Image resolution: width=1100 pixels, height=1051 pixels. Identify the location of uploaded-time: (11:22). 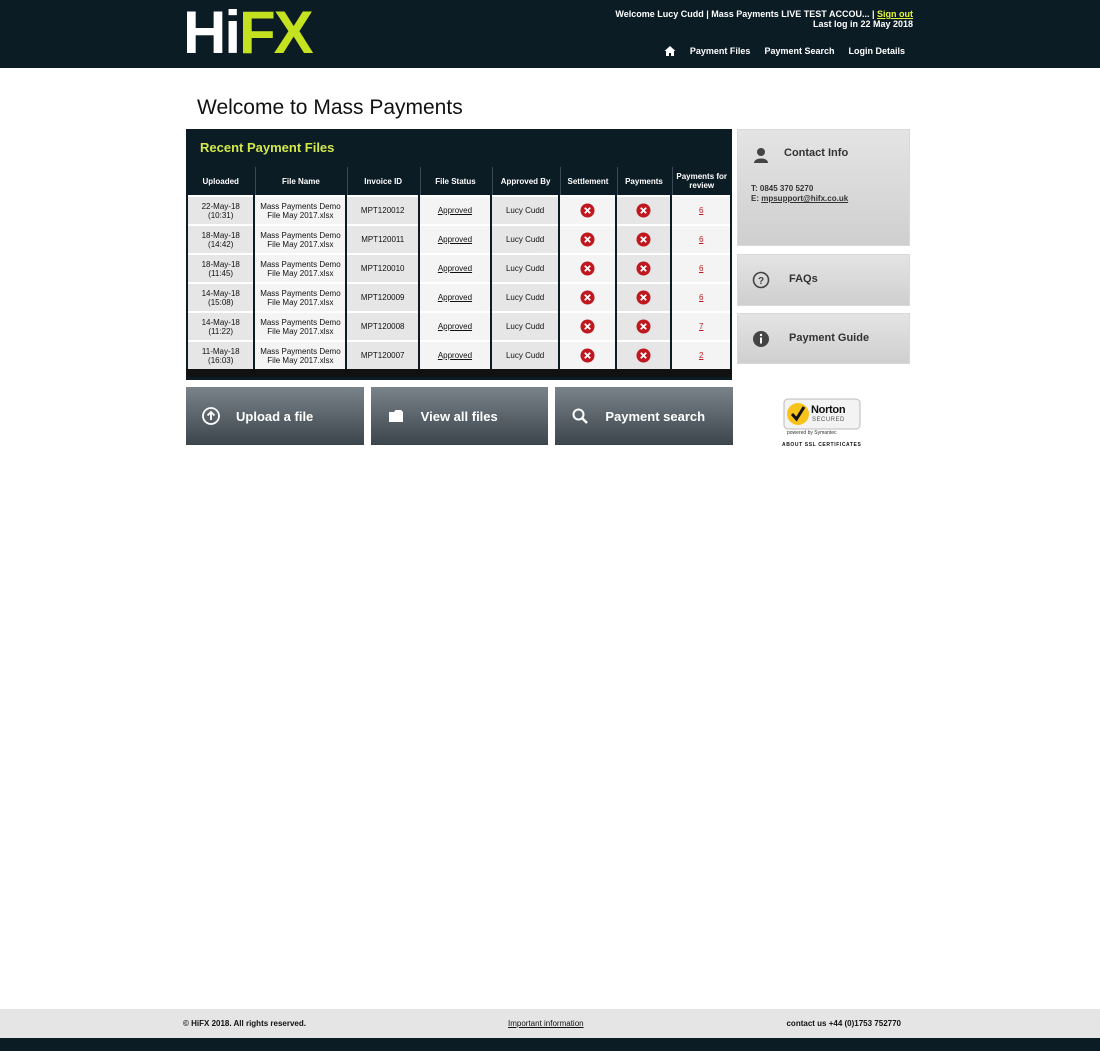
(221, 331).